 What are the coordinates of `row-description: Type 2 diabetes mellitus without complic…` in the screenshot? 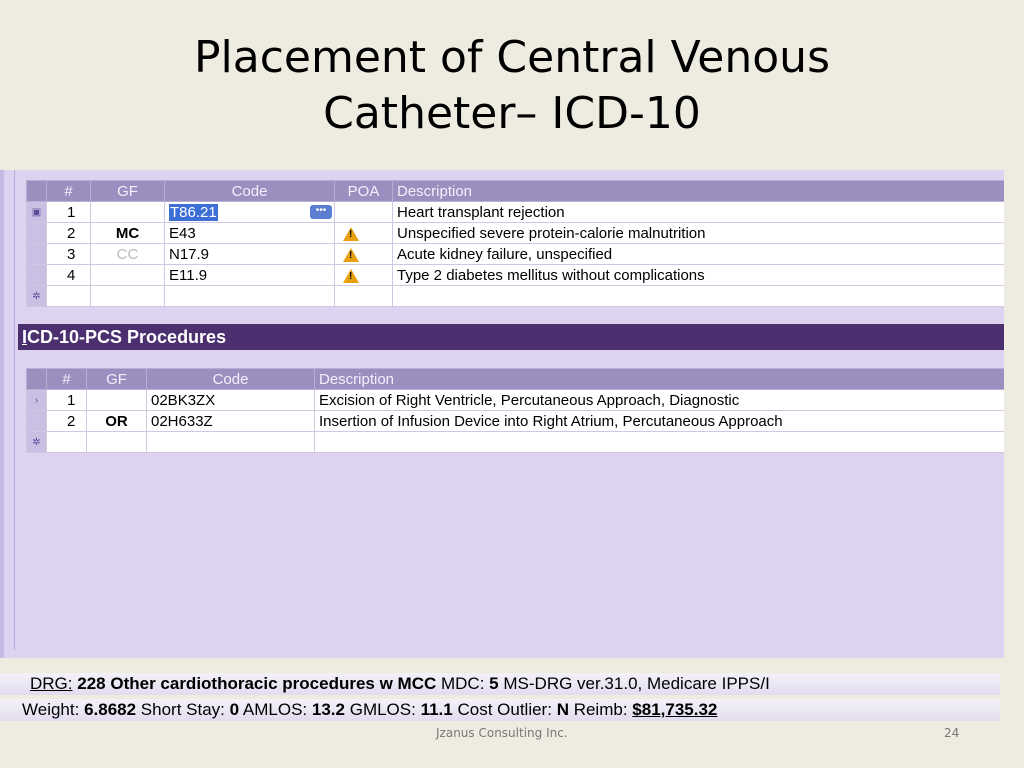 It's located at (698, 275).